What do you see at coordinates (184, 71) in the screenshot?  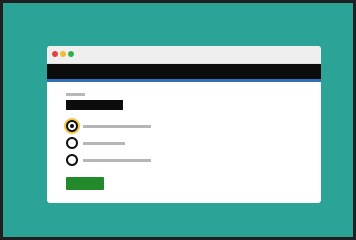 I see `site-header-bar` at bounding box center [184, 71].